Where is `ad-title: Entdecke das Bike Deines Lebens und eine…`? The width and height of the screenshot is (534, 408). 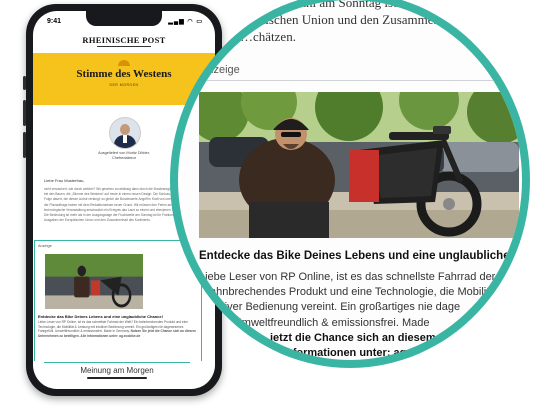
ad-title: Entdecke das Bike Deines Lebens und eine… is located at coordinates (360, 256).